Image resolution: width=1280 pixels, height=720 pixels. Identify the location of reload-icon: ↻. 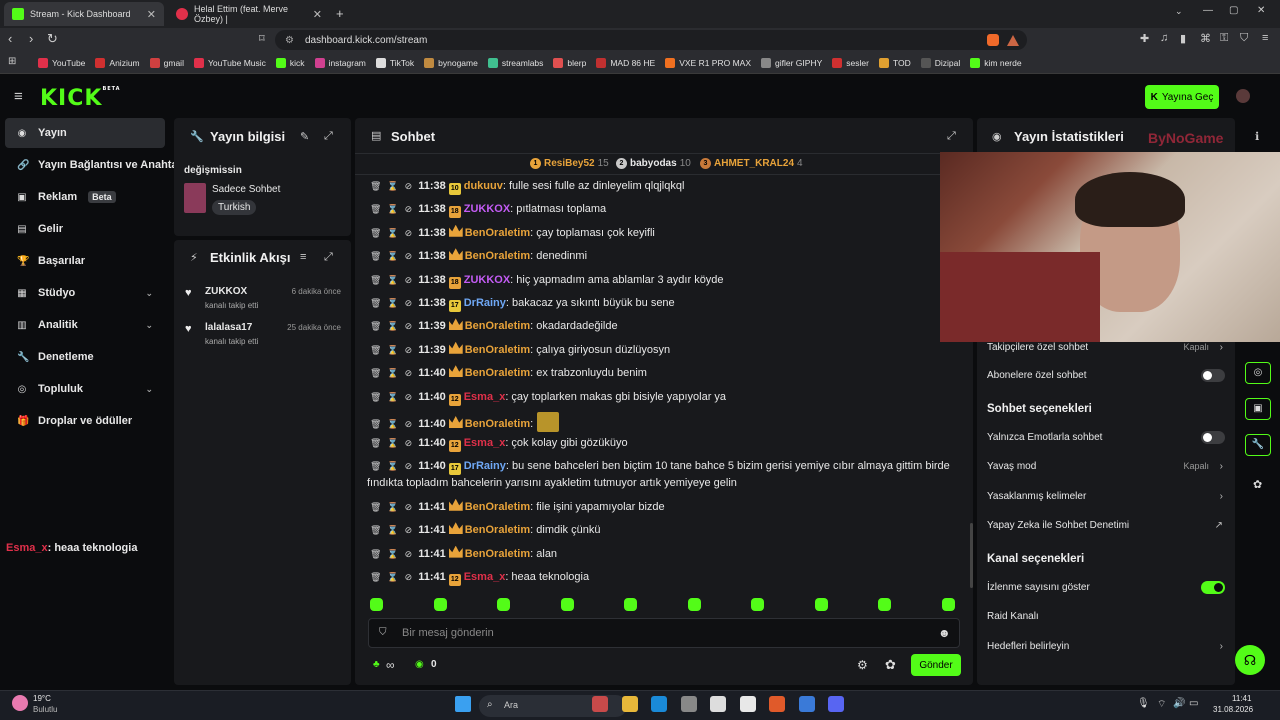
(52, 39).